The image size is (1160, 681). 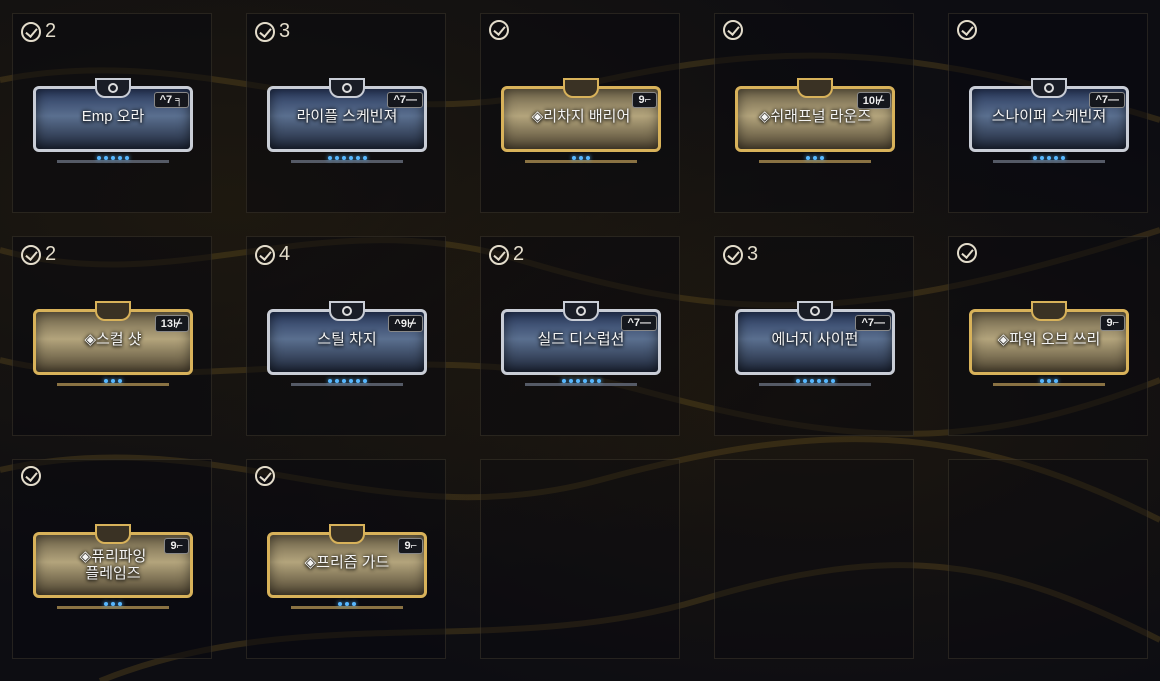 I want to click on mod-slot: 3 ^7— 에너지 사이펀, so click(x=814, y=336).